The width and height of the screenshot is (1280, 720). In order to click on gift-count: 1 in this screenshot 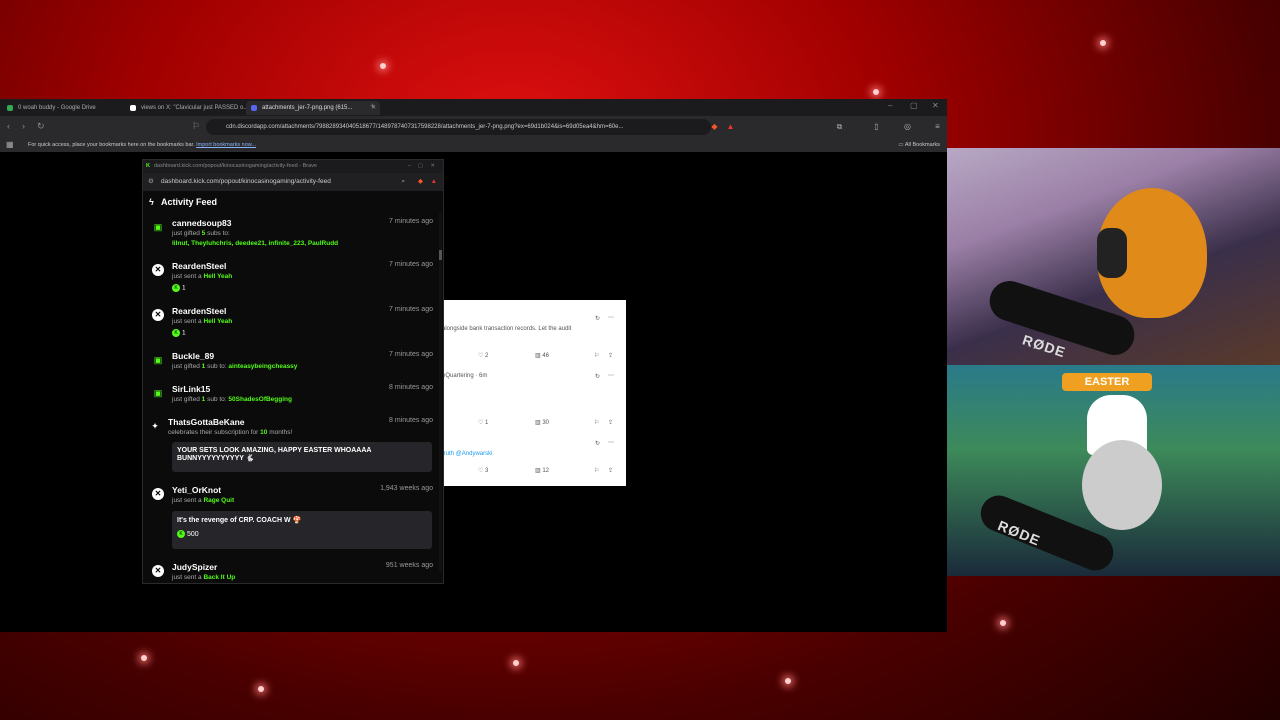, I will do `click(203, 399)`.